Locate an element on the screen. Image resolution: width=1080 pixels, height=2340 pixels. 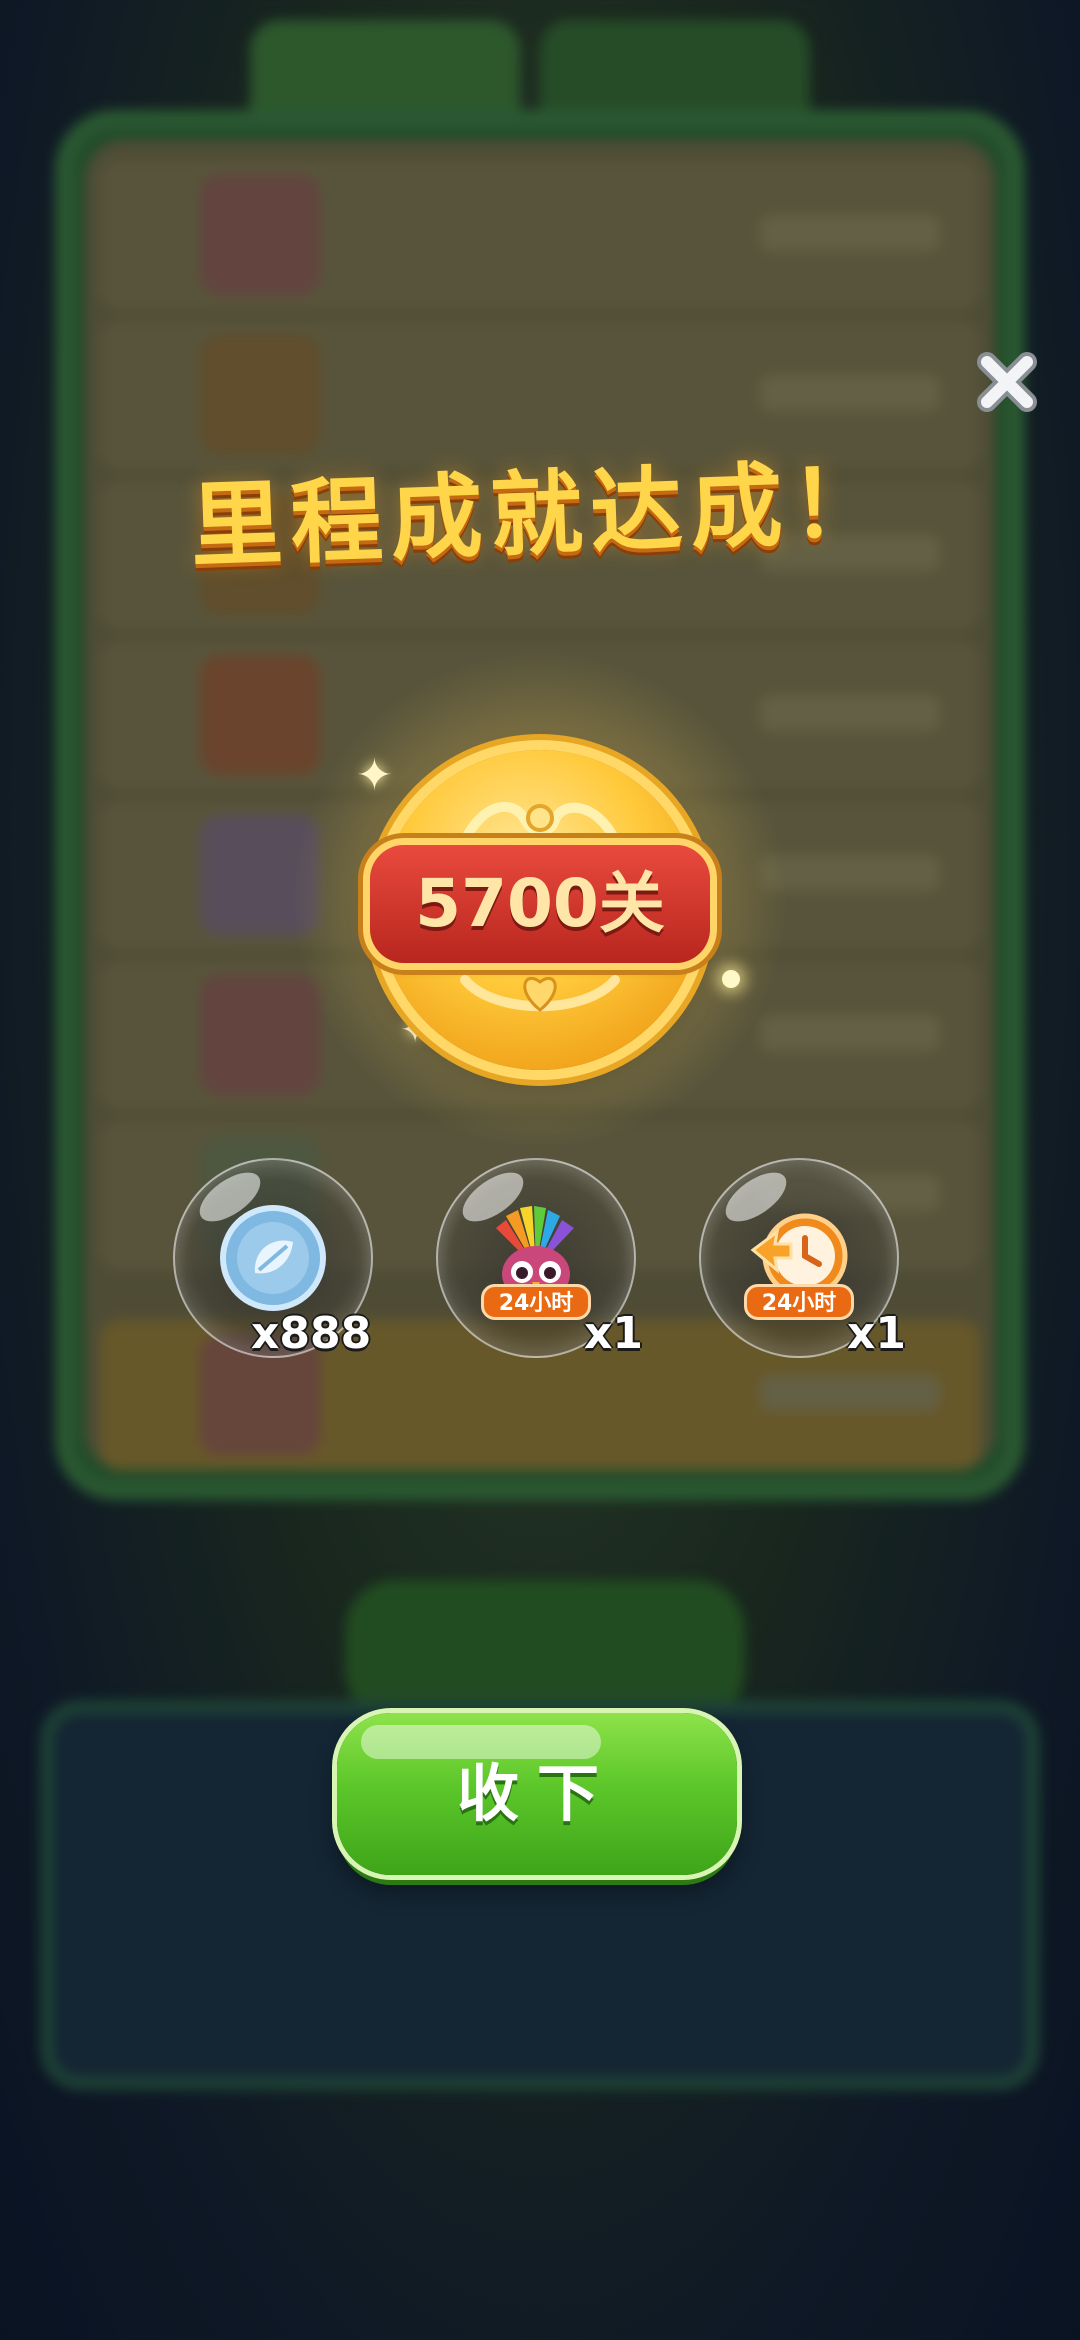
accept-button-label: 收下 is located at coordinates (536, 1793).